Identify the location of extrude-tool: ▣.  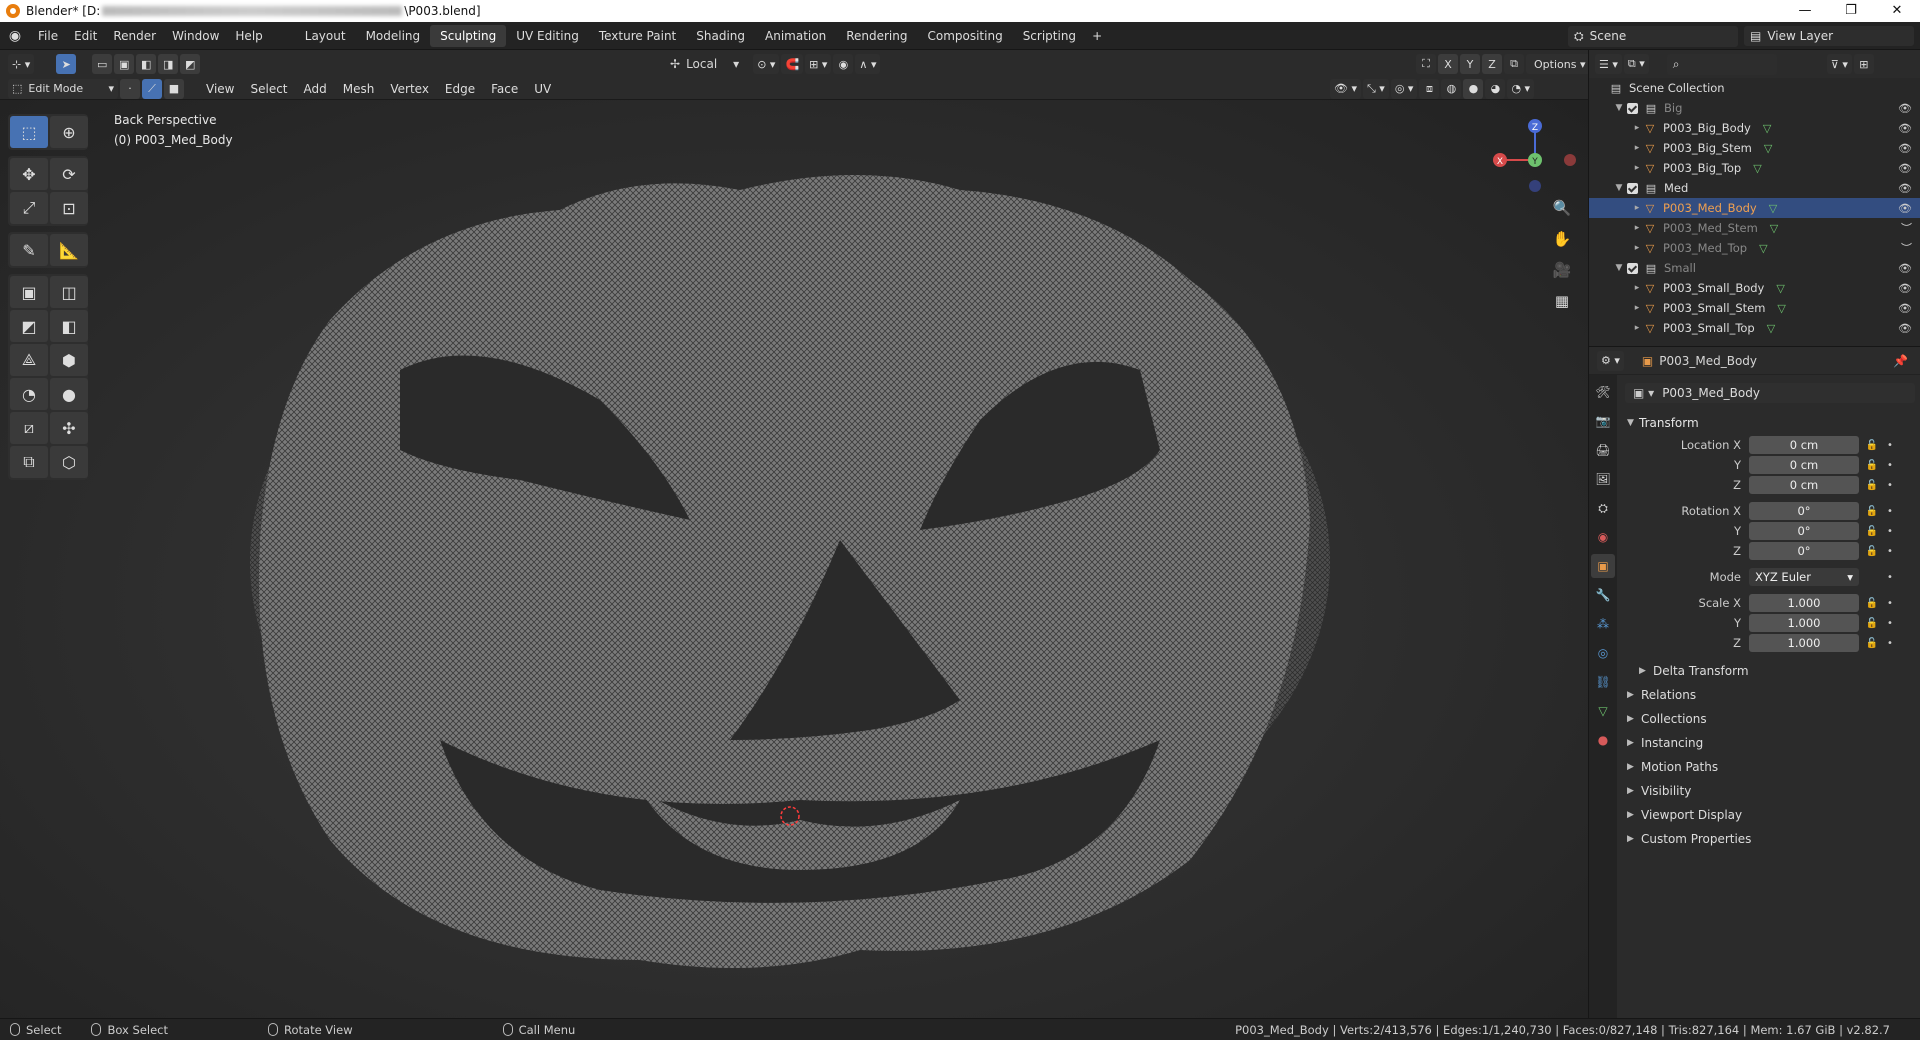
(29, 292).